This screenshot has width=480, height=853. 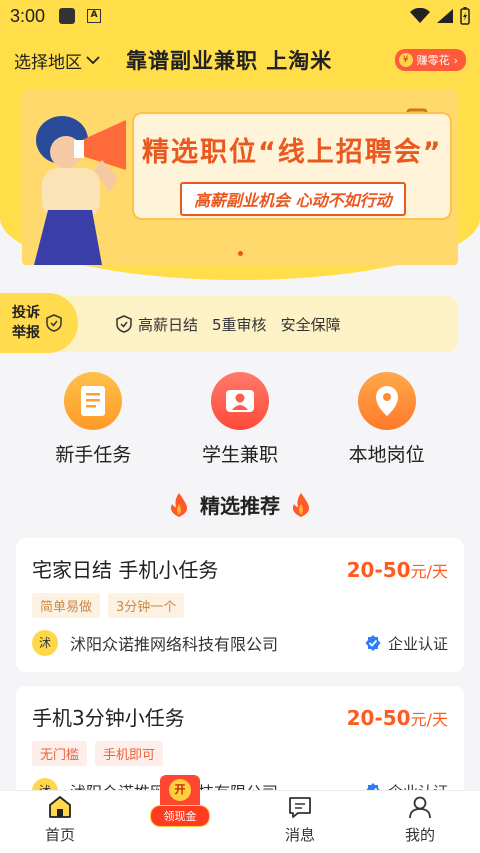 What do you see at coordinates (292, 152) in the screenshot?
I see `banner-title: 精选职位“线上招聘会”` at bounding box center [292, 152].